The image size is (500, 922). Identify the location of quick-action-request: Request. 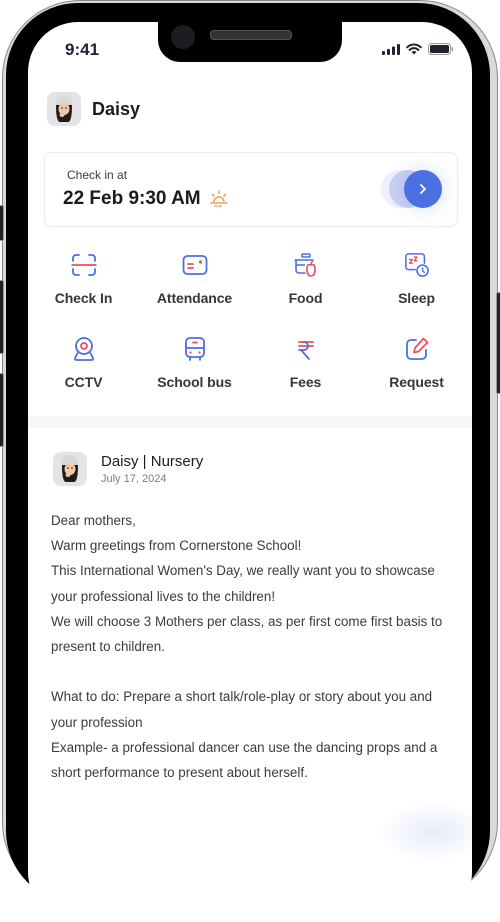
(416, 363).